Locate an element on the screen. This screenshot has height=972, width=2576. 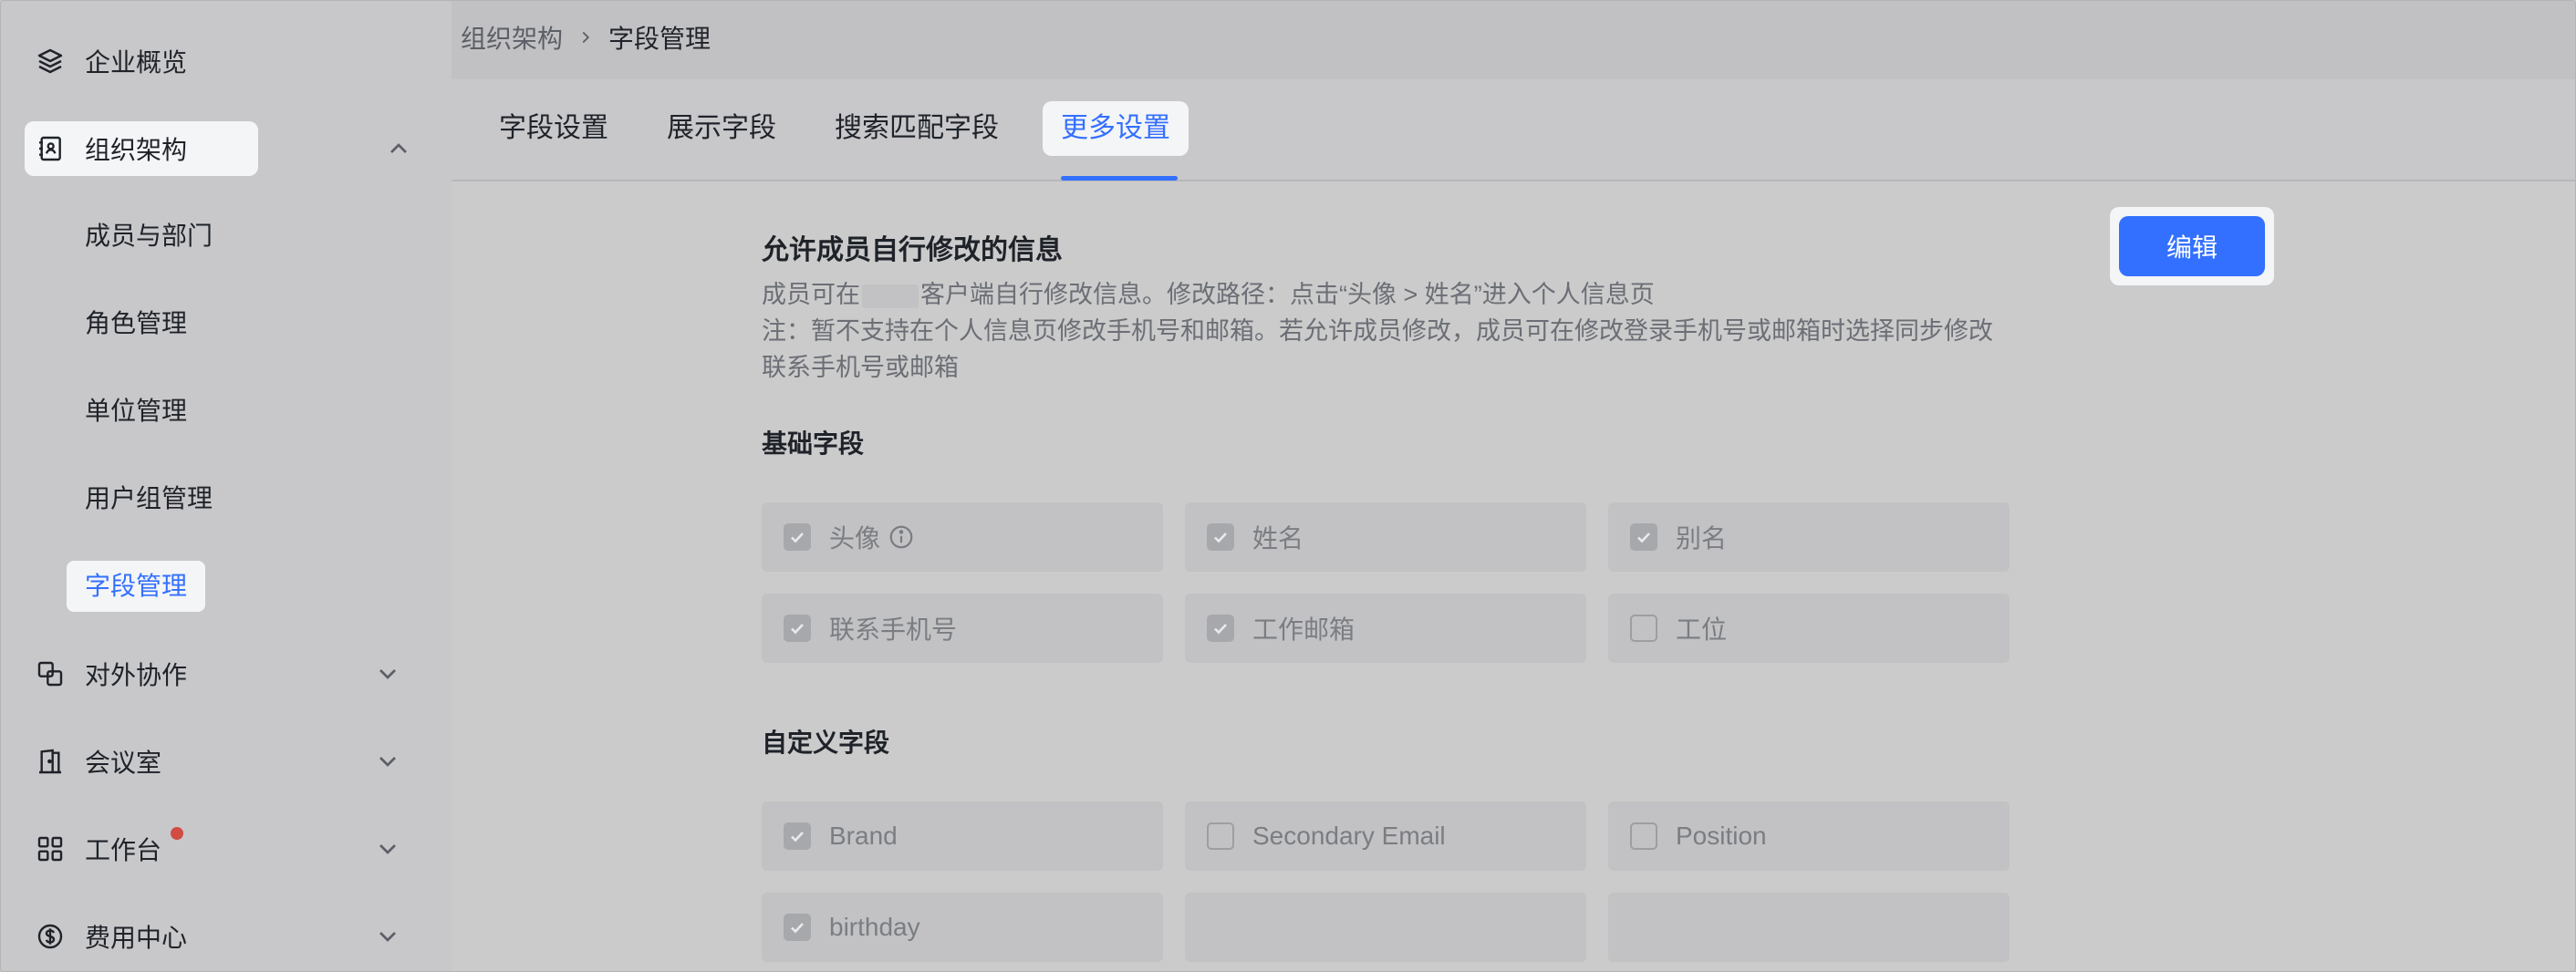
sidebar-item-org: 组织架构 is located at coordinates (142, 148).